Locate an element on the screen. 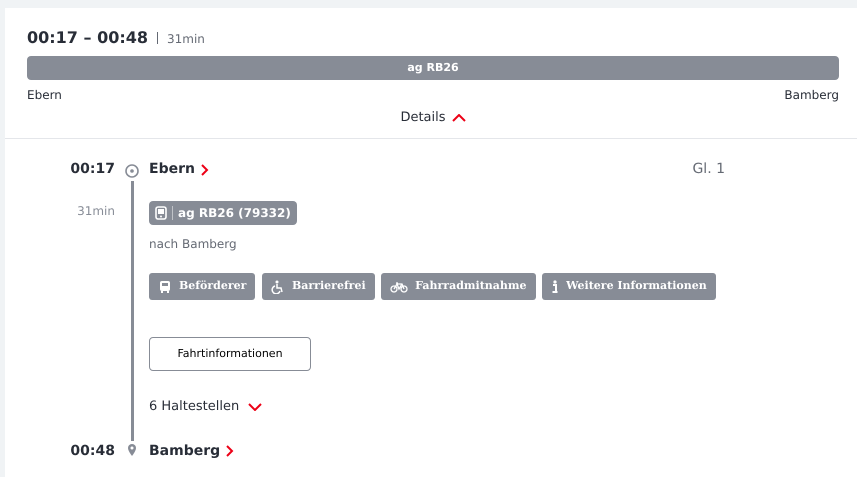 The width and height of the screenshot is (857, 477). bus-icon is located at coordinates (165, 287).